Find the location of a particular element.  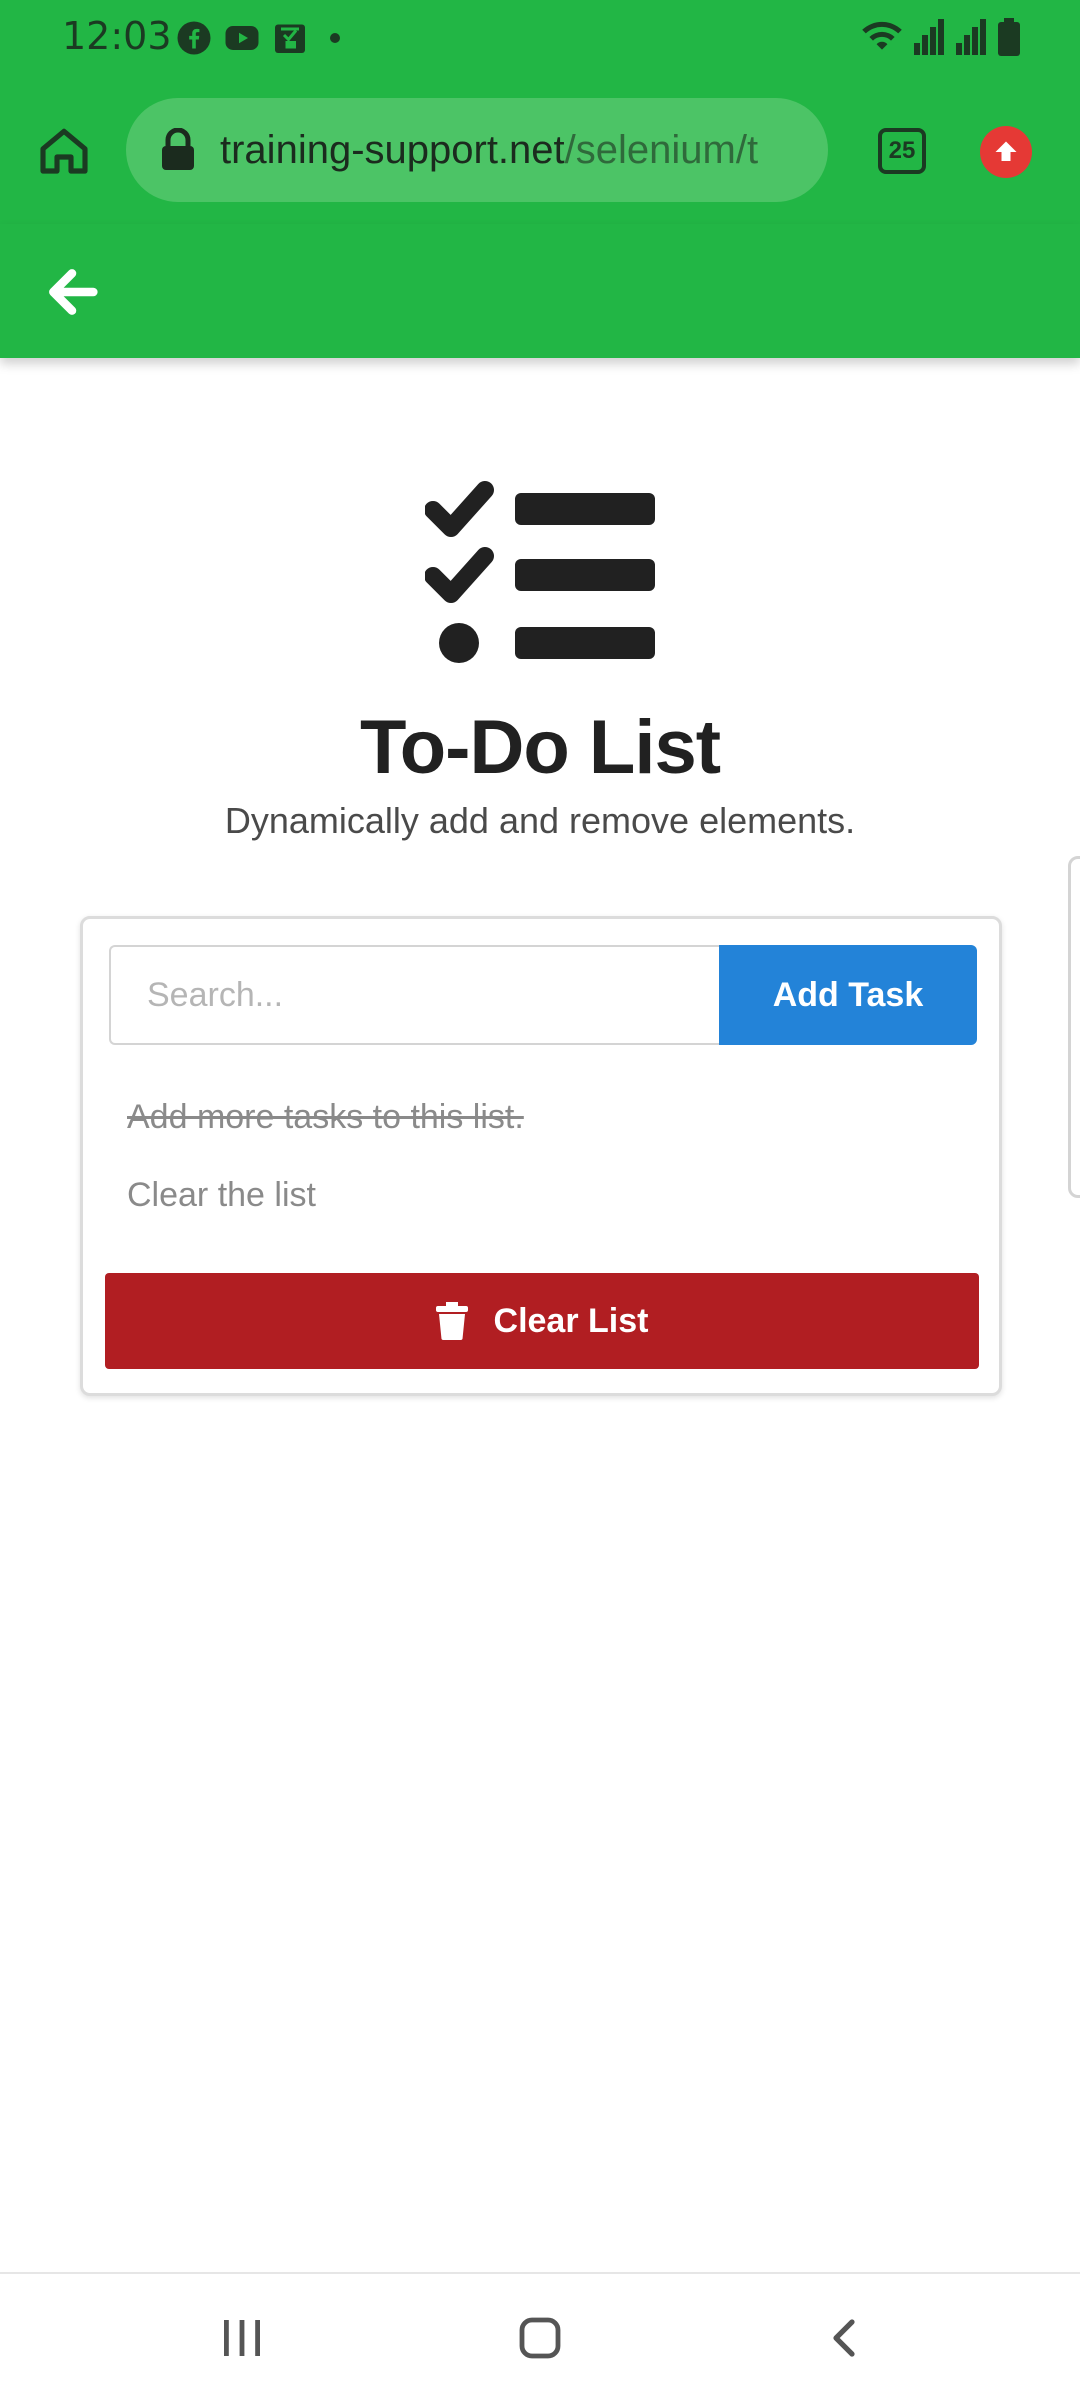

status-bar: 12:03 is located at coordinates (540, 38).